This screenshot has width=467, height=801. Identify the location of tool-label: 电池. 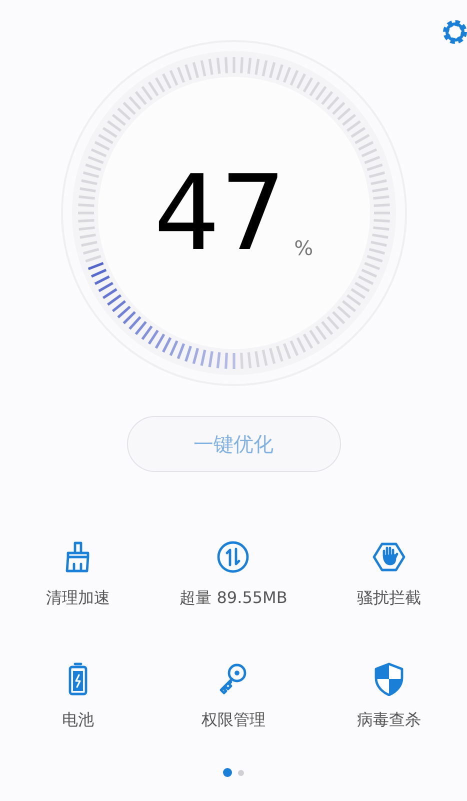
(78, 720).